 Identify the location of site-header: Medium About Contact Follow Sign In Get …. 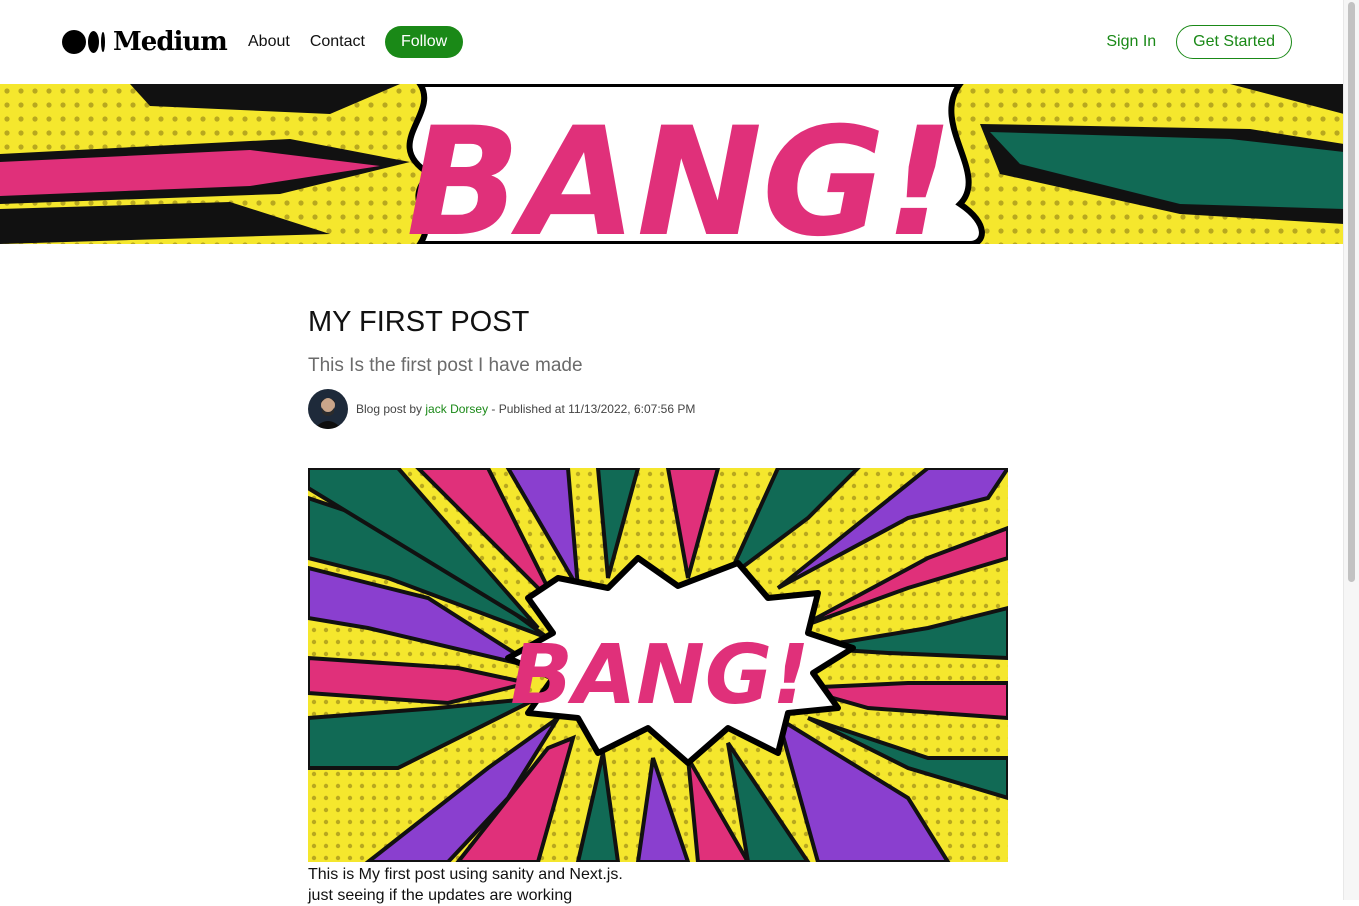
(672, 42).